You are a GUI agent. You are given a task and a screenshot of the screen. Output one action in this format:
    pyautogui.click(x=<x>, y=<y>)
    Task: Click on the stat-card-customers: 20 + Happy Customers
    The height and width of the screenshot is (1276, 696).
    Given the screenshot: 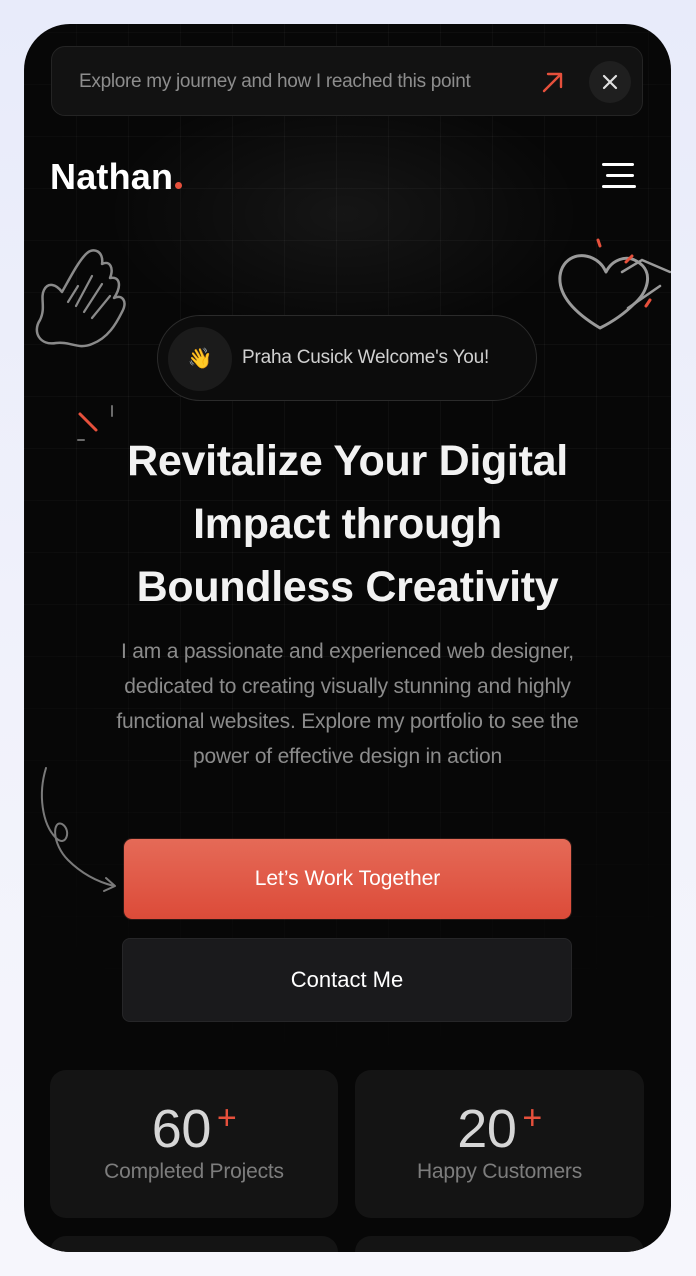 What is the action you would take?
    pyautogui.click(x=499, y=1144)
    